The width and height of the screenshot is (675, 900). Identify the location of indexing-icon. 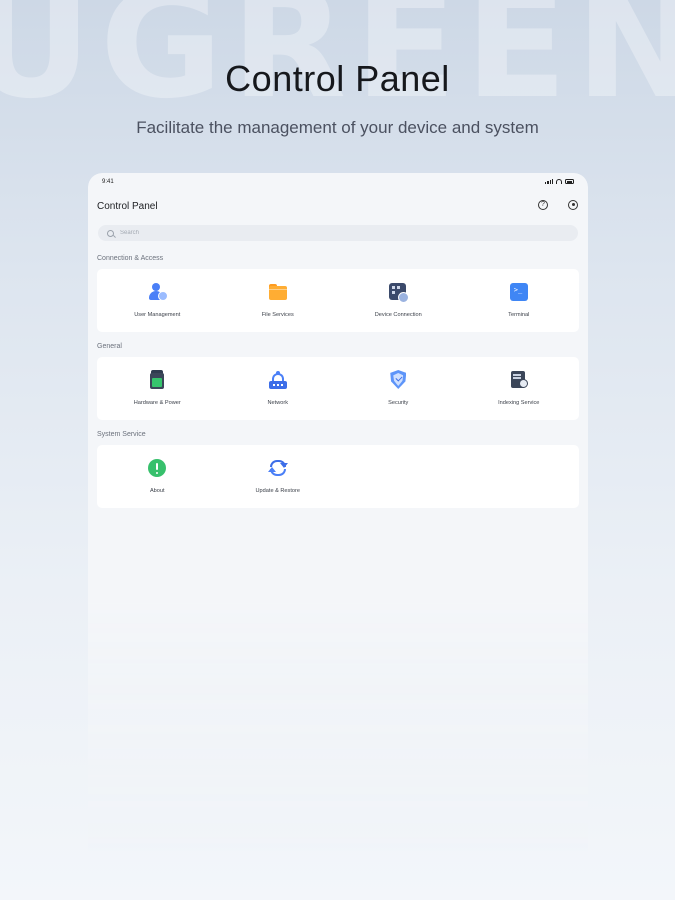
(519, 380).